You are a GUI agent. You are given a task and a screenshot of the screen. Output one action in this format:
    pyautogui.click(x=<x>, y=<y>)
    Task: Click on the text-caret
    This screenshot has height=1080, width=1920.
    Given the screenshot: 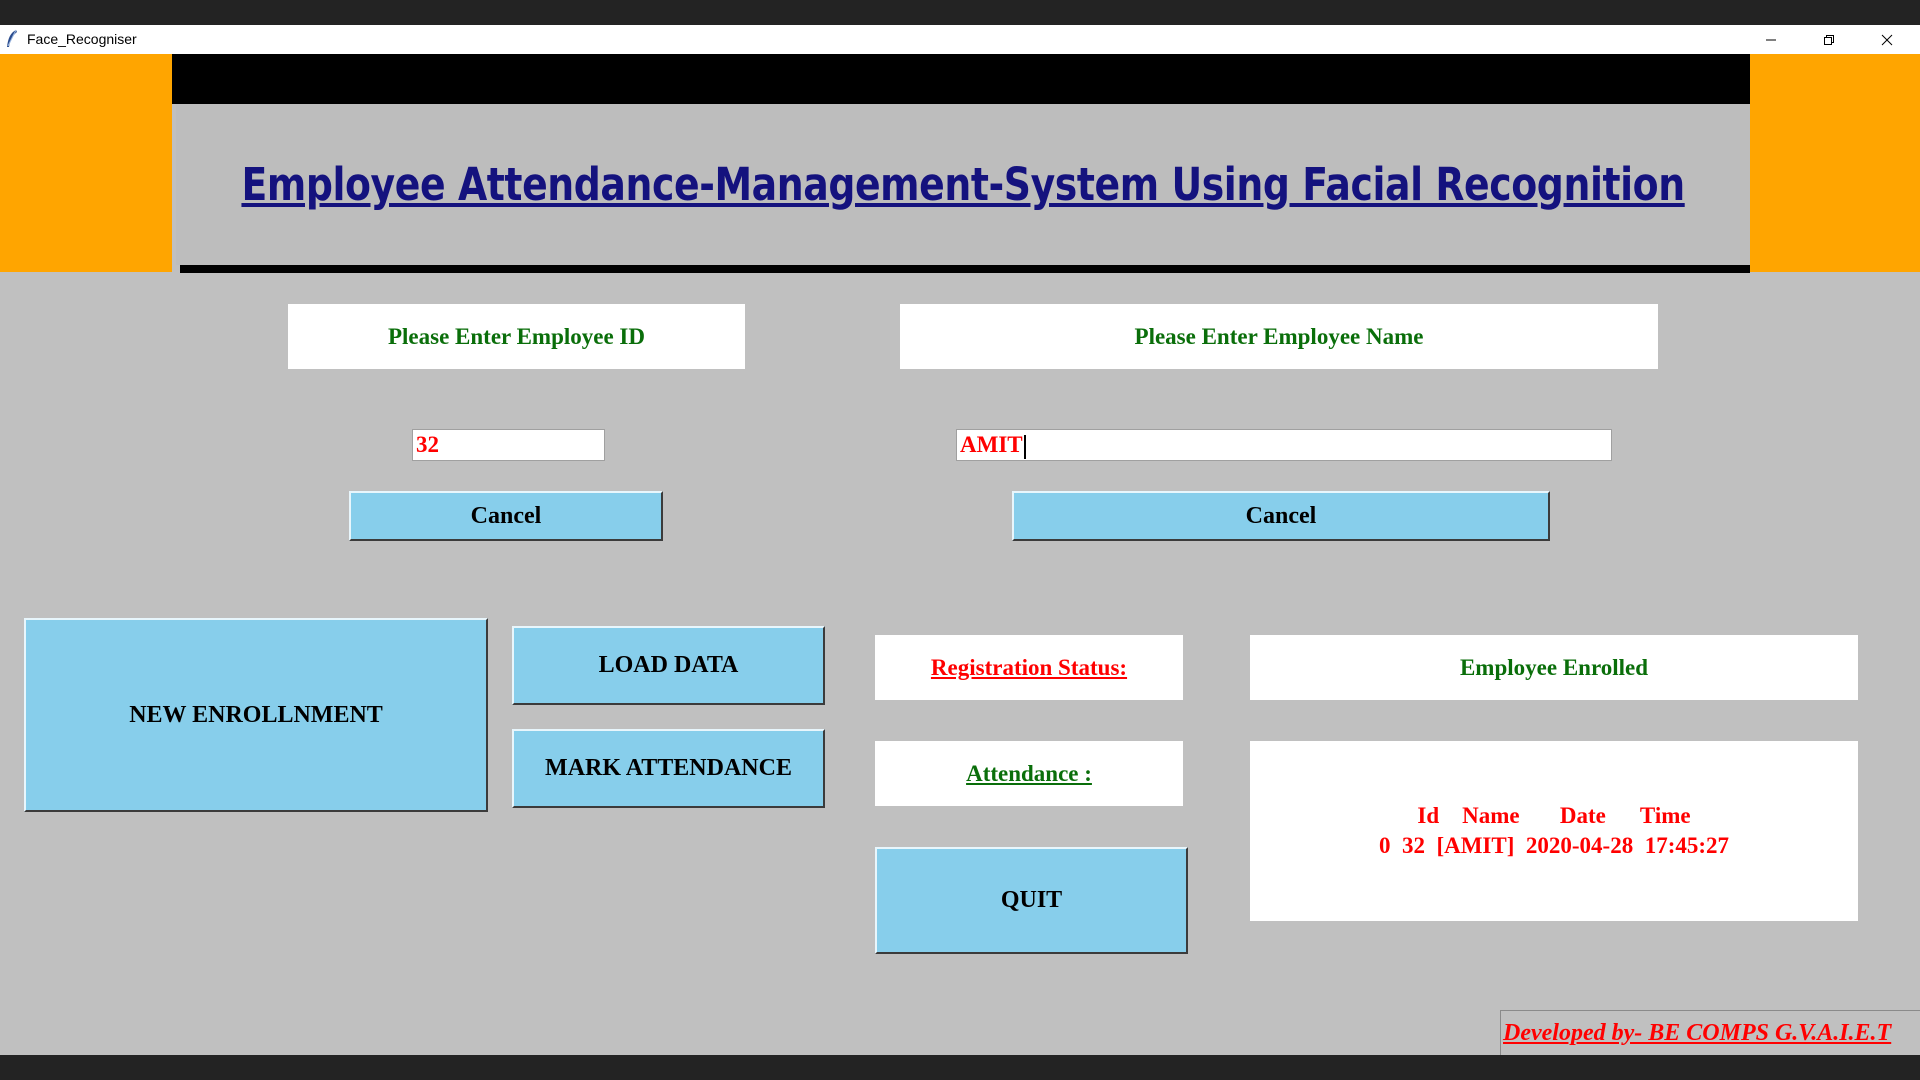 What is the action you would take?
    pyautogui.click(x=1024, y=446)
    